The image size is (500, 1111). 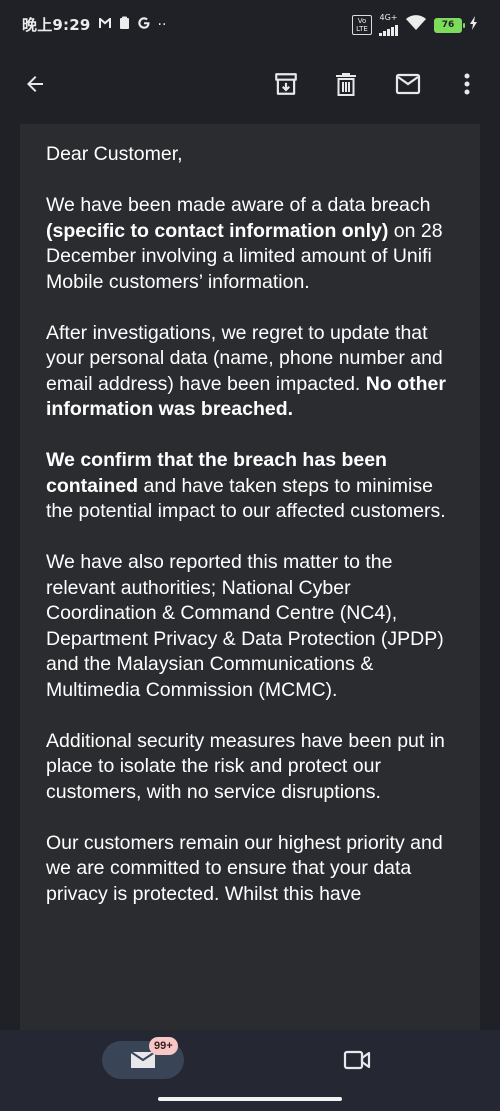 I want to click on greeting: Dear Customer,, so click(x=114, y=154).